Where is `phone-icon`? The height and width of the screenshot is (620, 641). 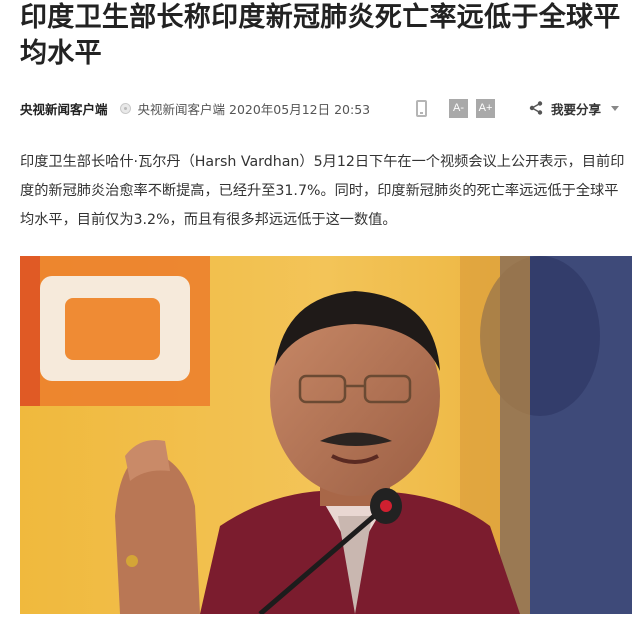 phone-icon is located at coordinates (421, 108).